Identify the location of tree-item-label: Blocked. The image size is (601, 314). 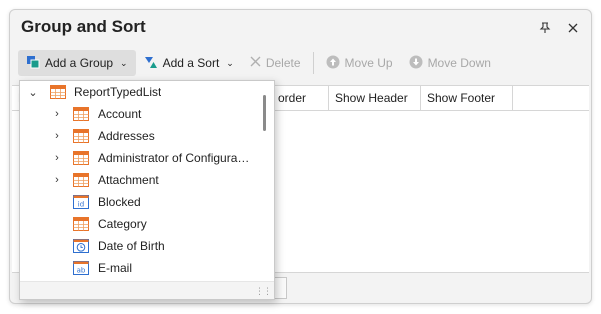
(119, 202).